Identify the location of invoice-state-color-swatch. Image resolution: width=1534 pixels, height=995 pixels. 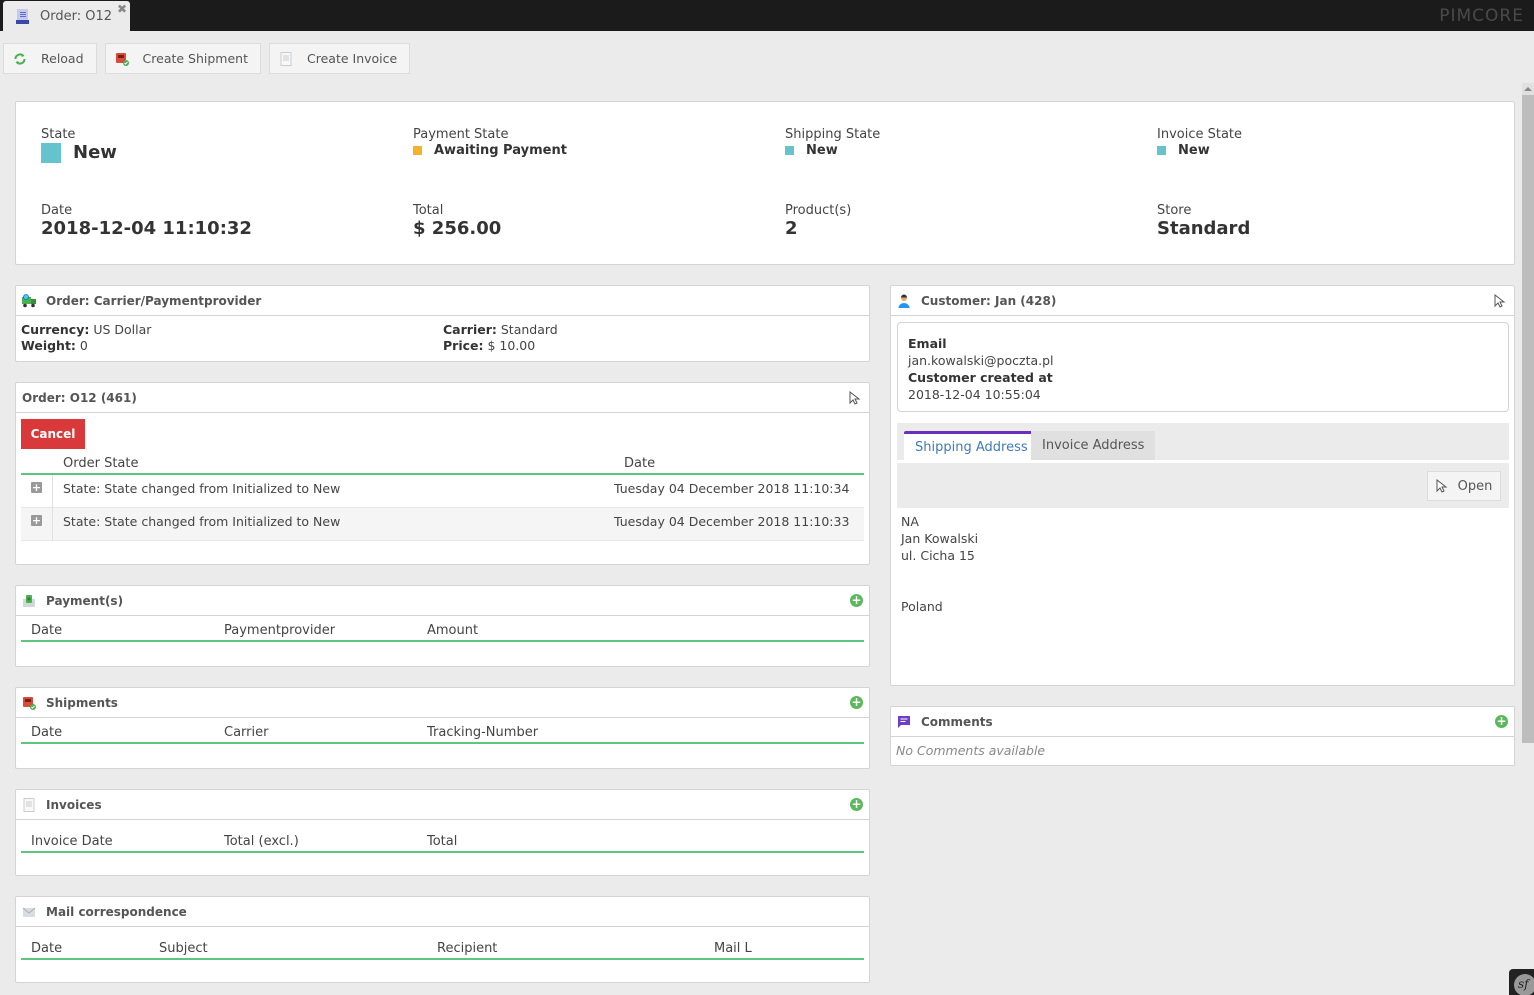
(1161, 150).